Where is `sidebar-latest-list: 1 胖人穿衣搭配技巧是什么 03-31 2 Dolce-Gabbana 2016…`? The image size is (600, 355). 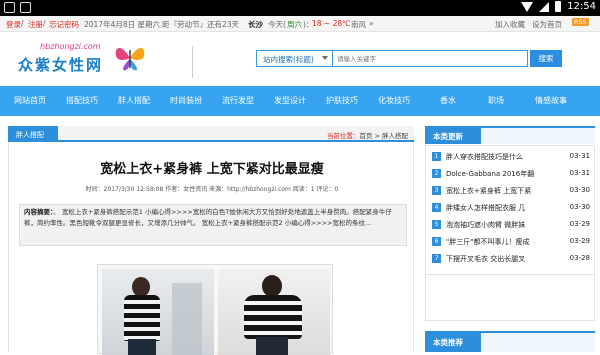
sidebar-latest-list: 1 胖人穿衣搭配技巧是什么 03-31 2 Dolce-Gabbana 2016… is located at coordinates (510, 210).